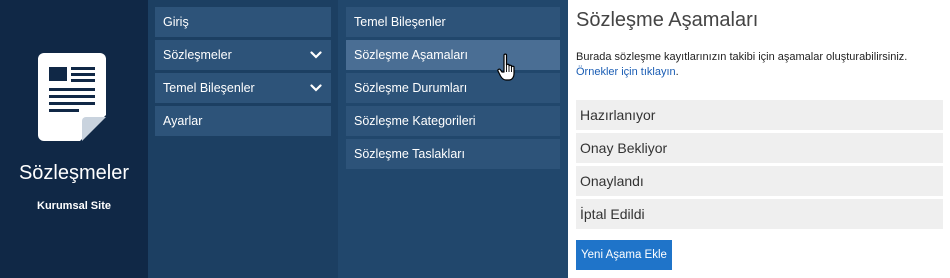 The height and width of the screenshot is (278, 950). I want to click on submenu-item-temel-bilesenler: Temel Bileşenler, so click(453, 22).